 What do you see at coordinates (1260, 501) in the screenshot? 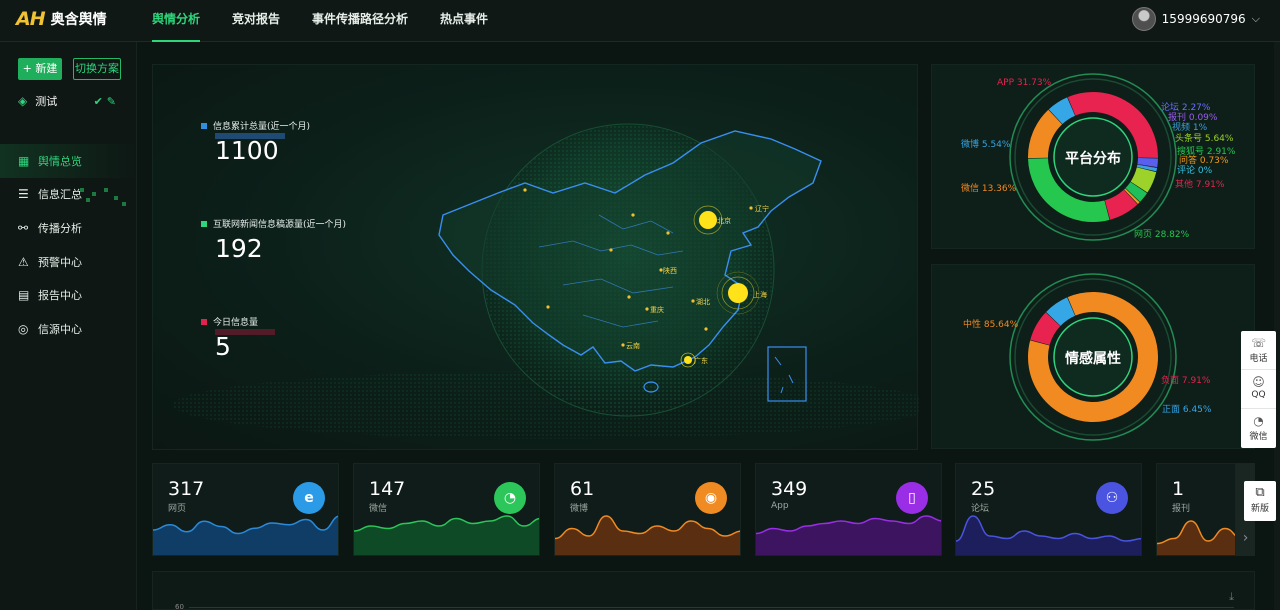
I see `new-version-button: ⧉ 新版` at bounding box center [1260, 501].